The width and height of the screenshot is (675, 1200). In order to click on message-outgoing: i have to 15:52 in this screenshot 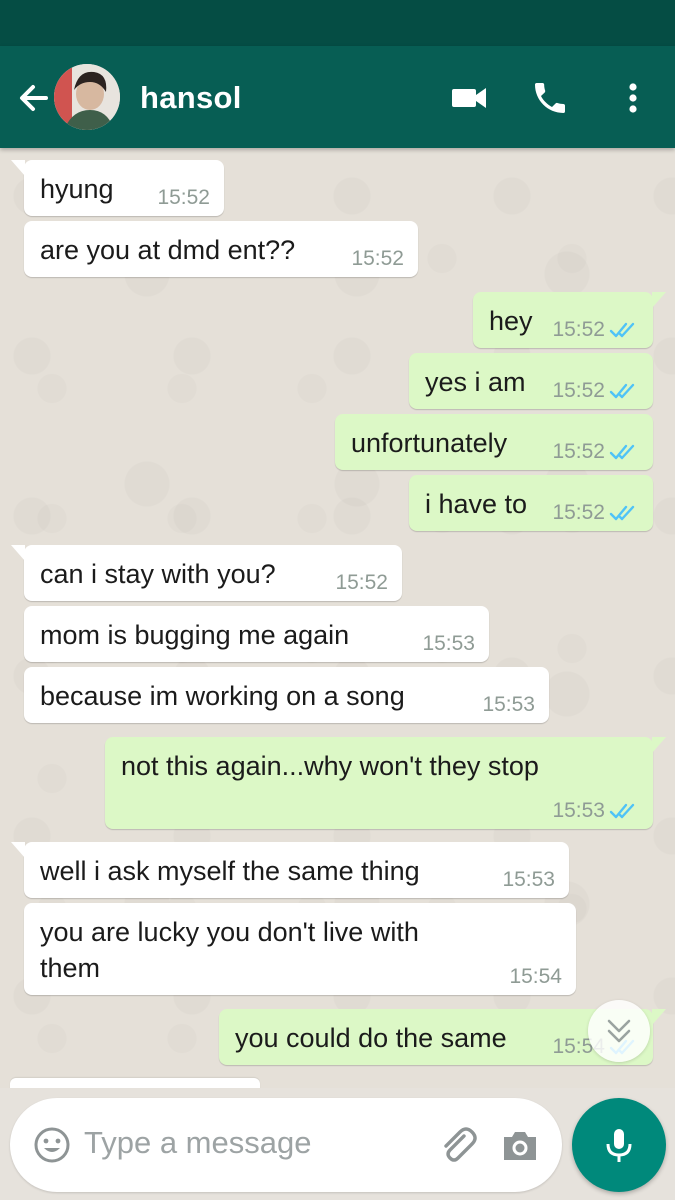, I will do `click(531, 503)`.